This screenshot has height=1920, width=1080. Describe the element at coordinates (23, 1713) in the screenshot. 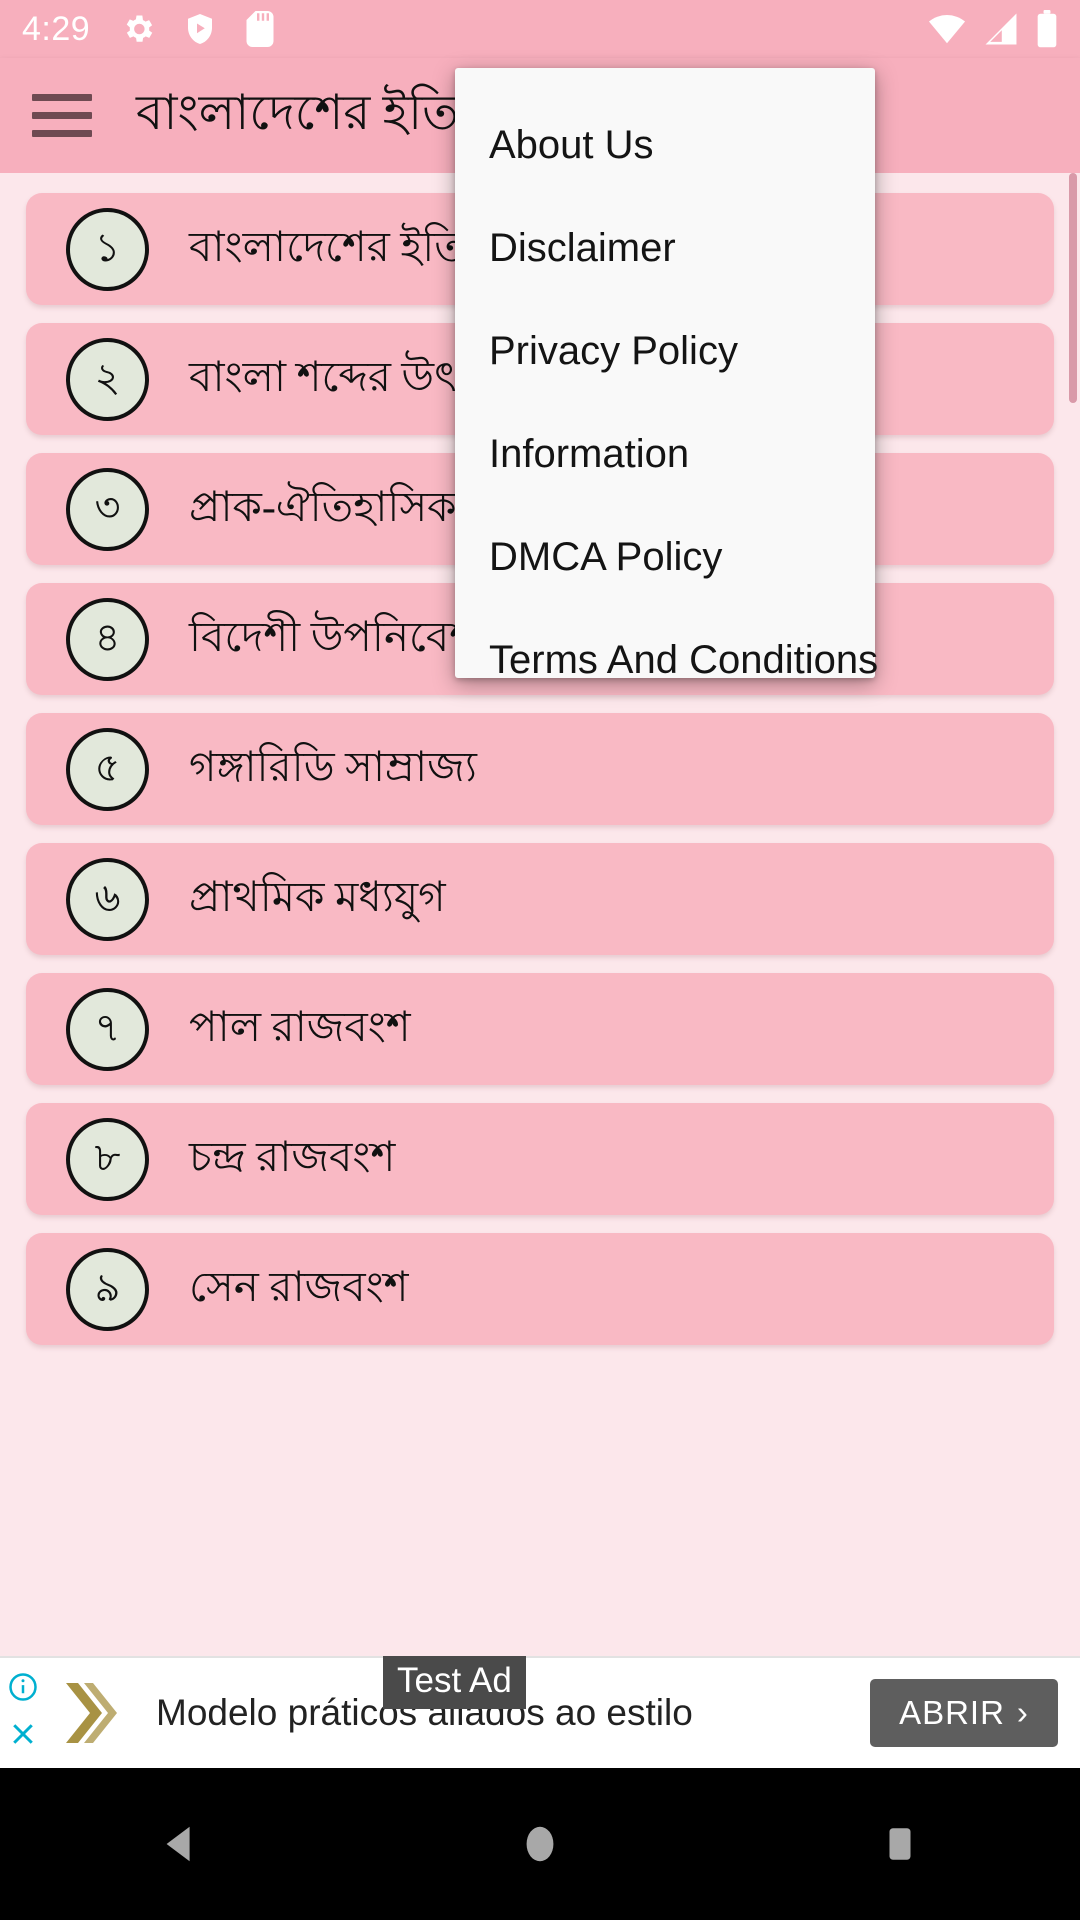

I see `ad-controls` at that location.